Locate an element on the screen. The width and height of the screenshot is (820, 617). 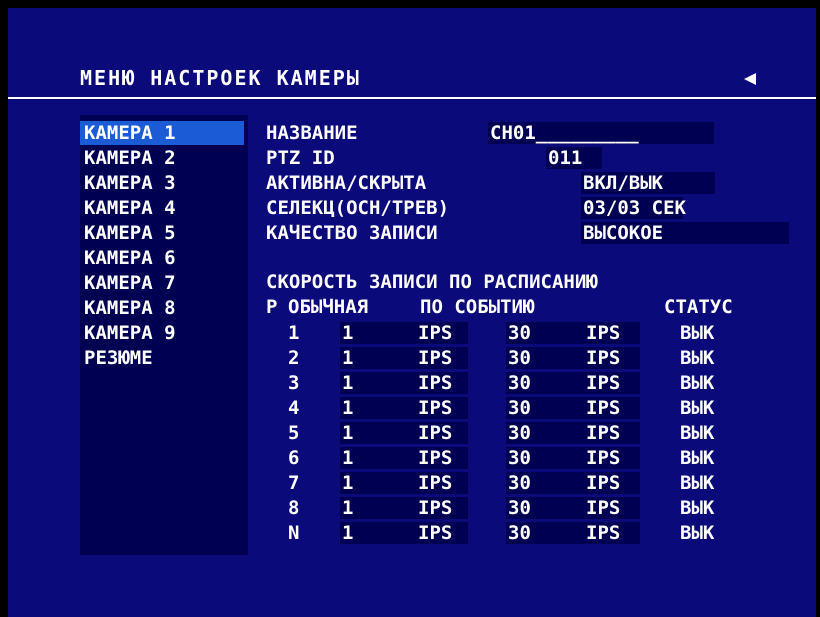
active-hidden-label: АКТИВНА/СКРЫТА is located at coordinates (346, 183).